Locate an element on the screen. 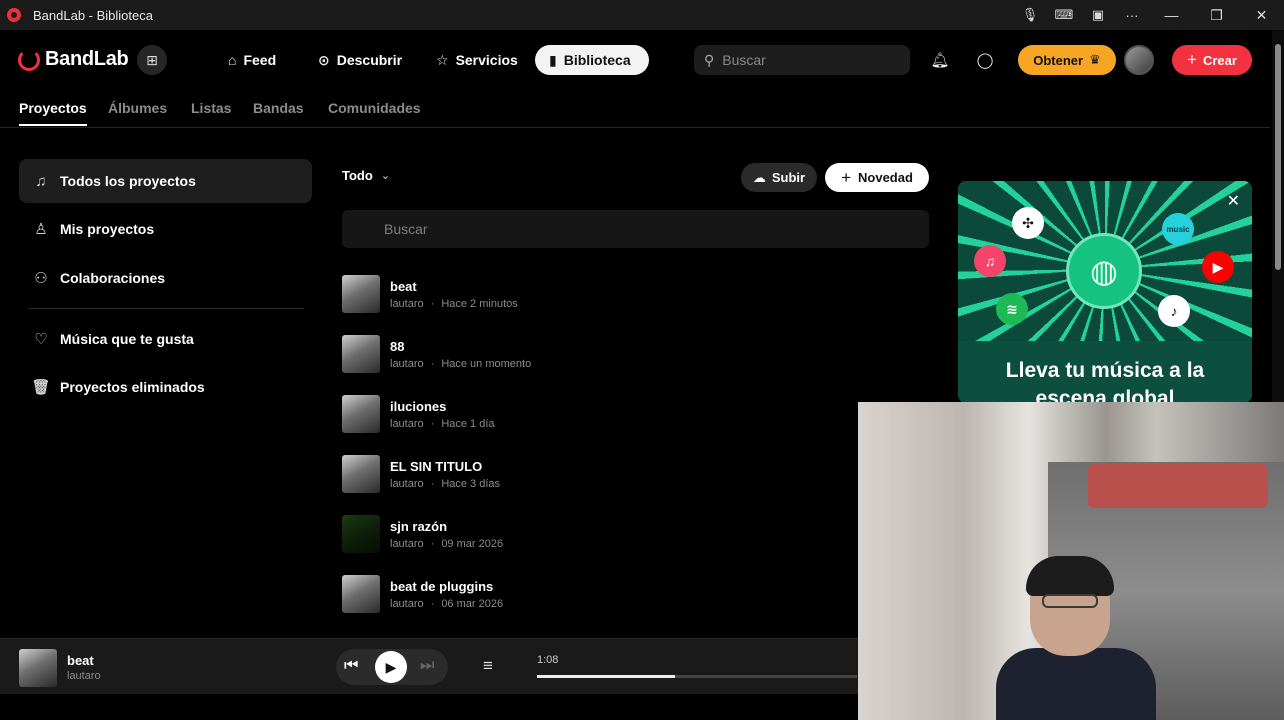 Image resolution: width=1284 pixels, height=720 pixels. close-icon: ✕ is located at coordinates (1233, 201).